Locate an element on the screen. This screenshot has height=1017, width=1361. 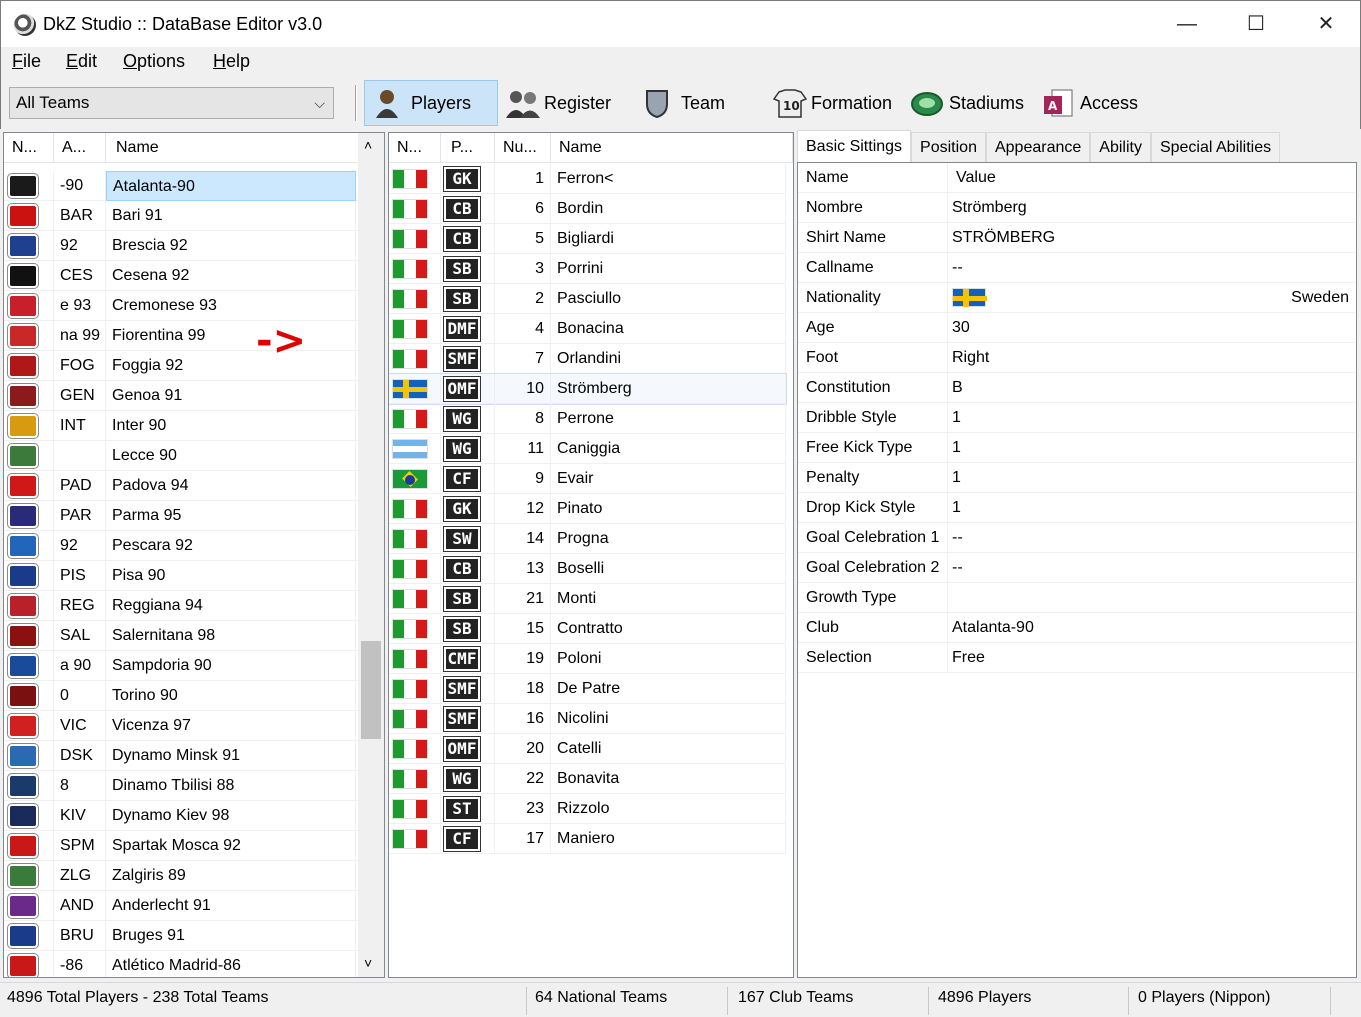
stadiums-button: Stadiums is located at coordinates (967, 103).